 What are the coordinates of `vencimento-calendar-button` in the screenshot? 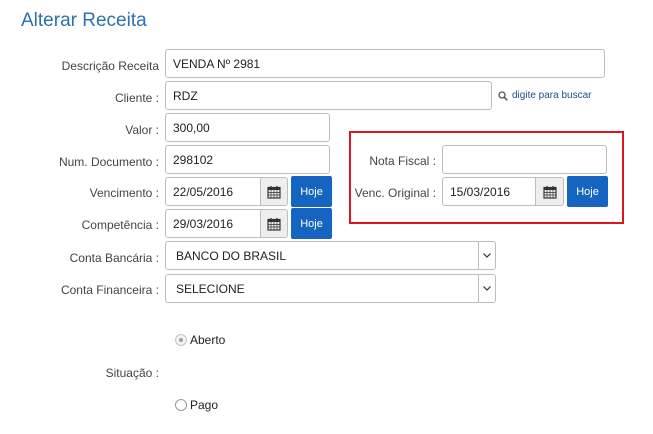 It's located at (274, 191).